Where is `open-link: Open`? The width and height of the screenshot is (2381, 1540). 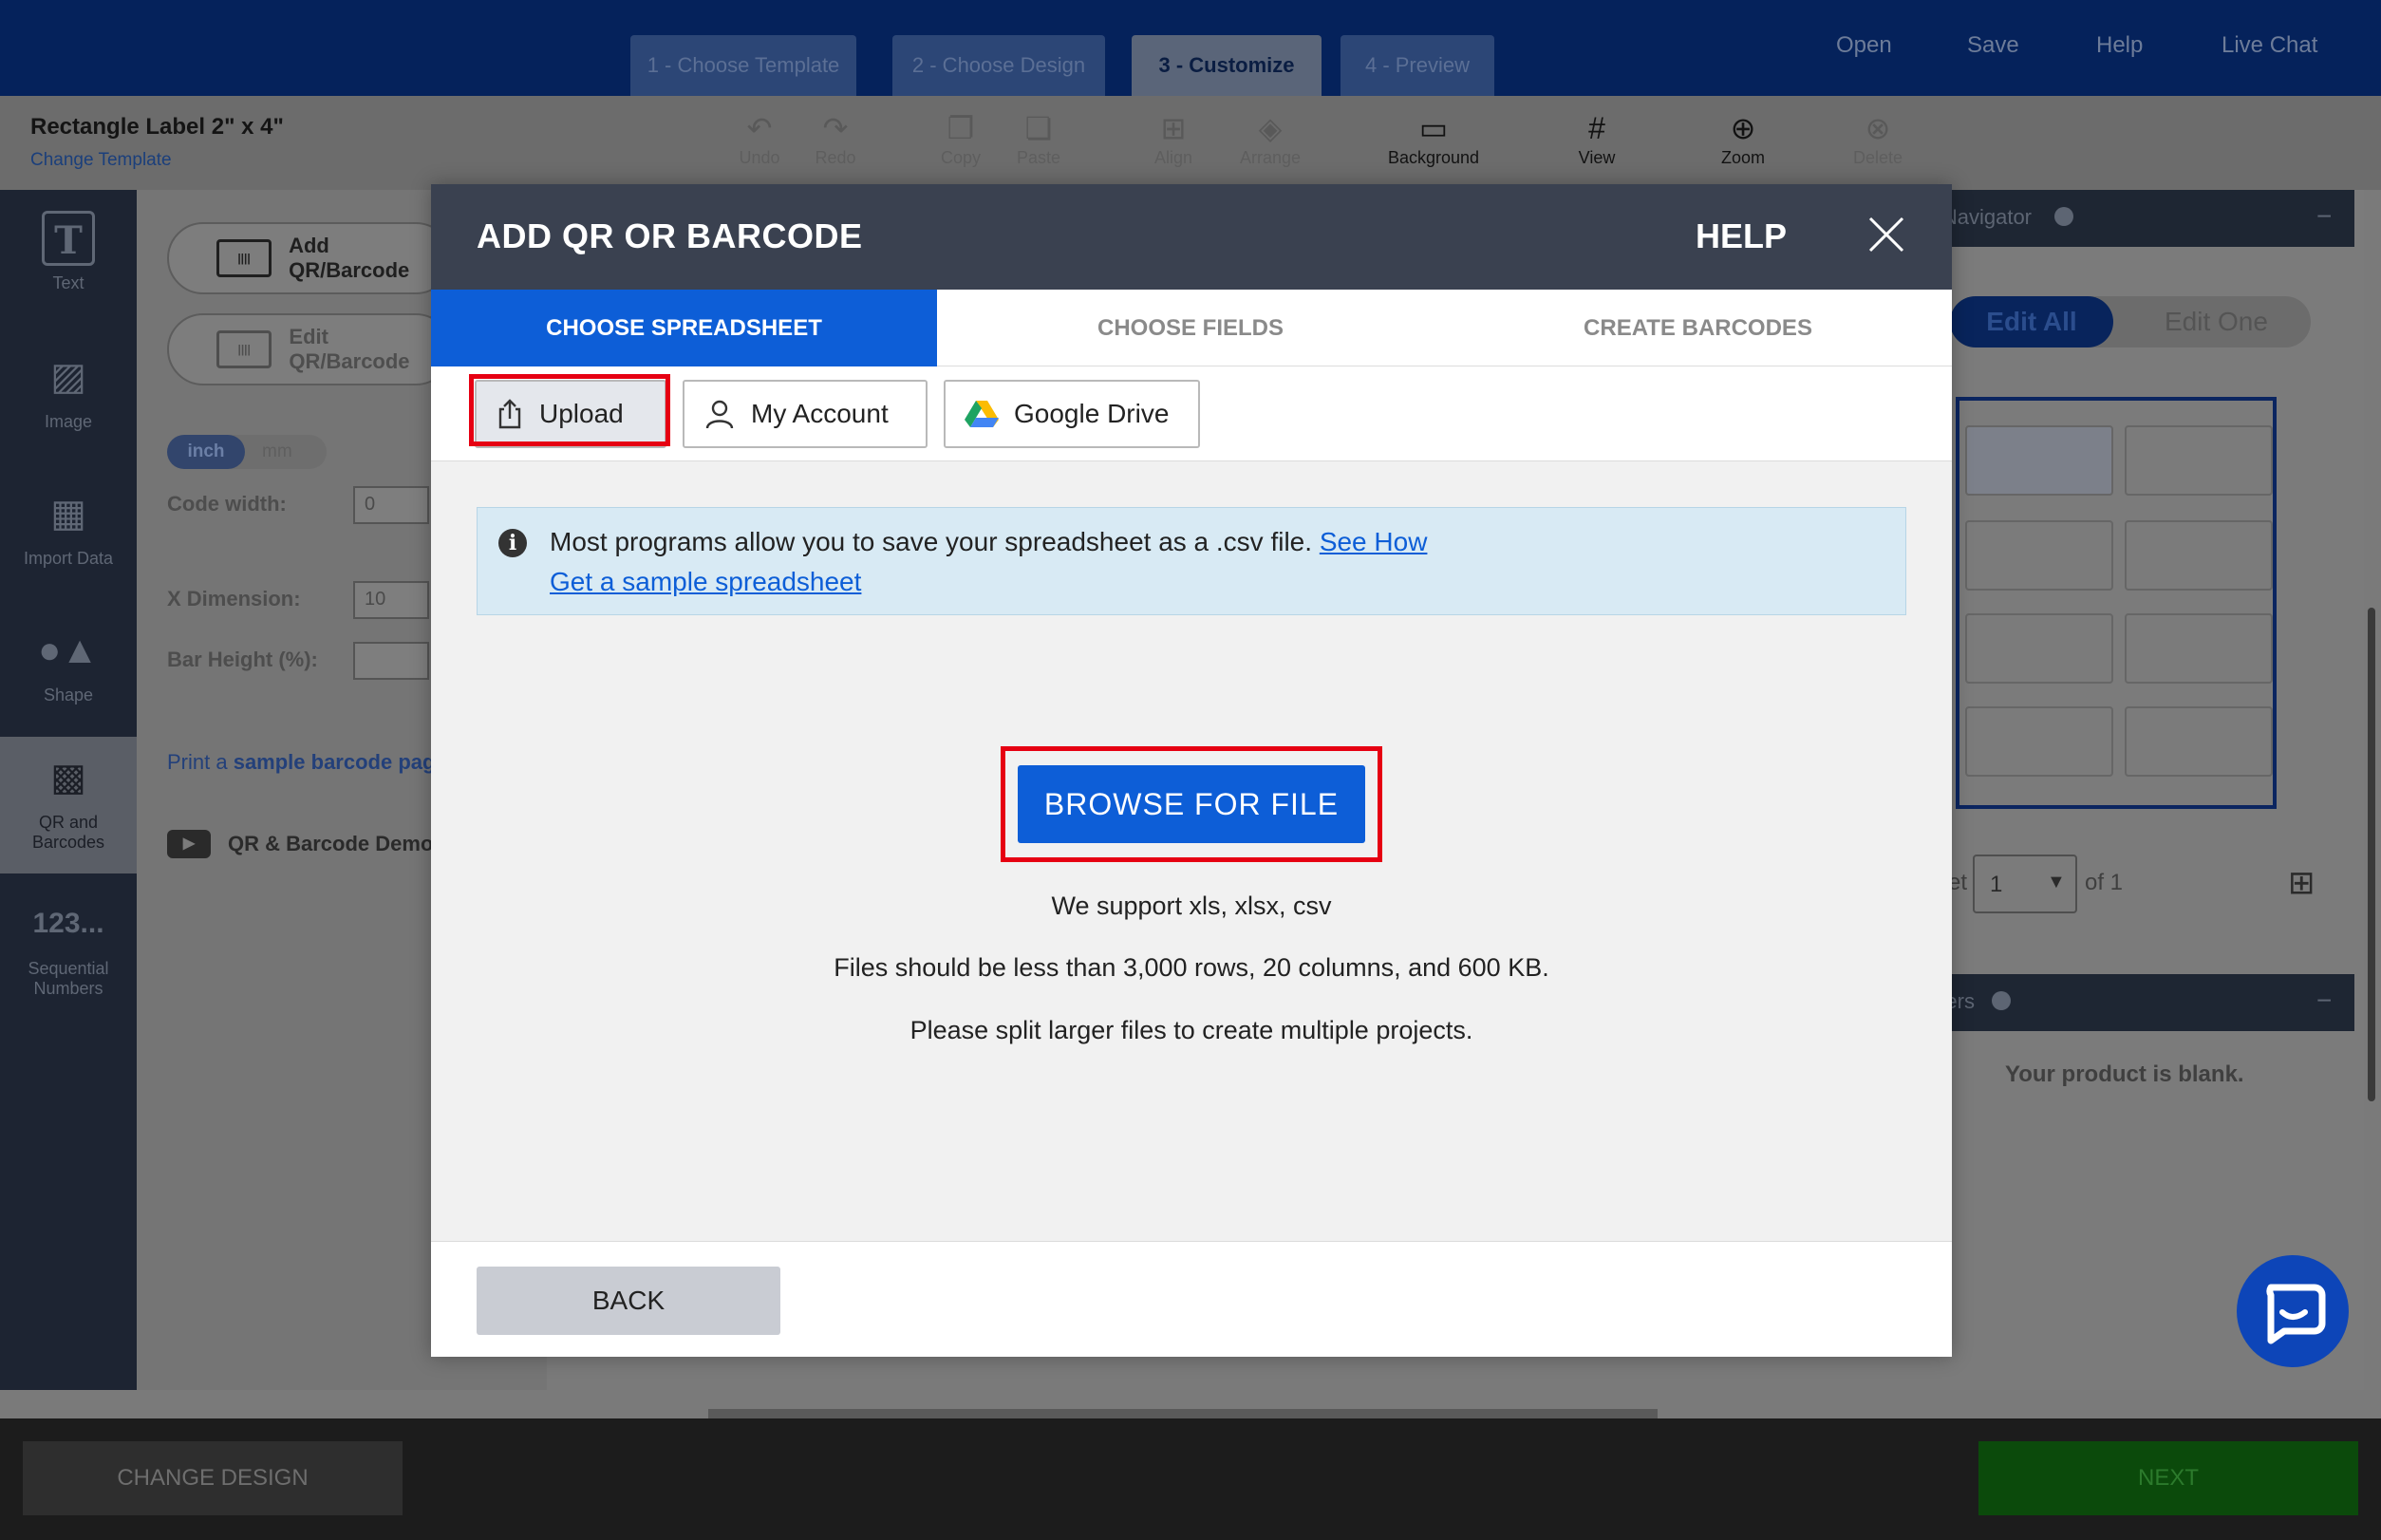 open-link: Open is located at coordinates (1864, 46).